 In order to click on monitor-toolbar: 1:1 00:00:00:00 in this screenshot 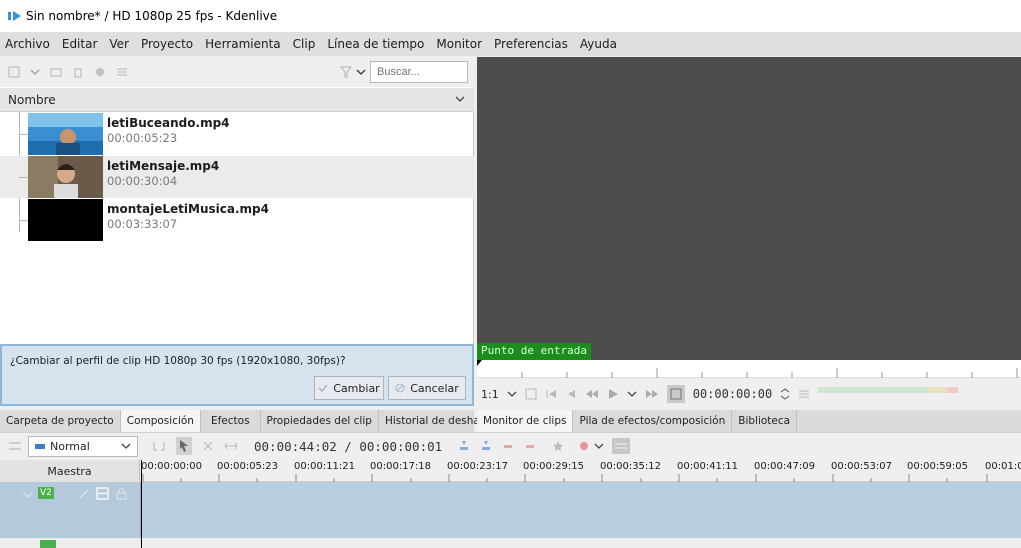, I will do `click(749, 394)`.